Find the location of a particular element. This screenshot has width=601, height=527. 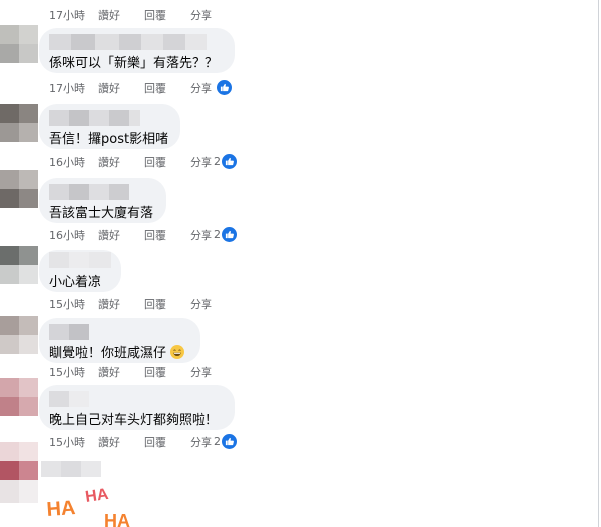

scroll-divider is located at coordinates (598, 263).